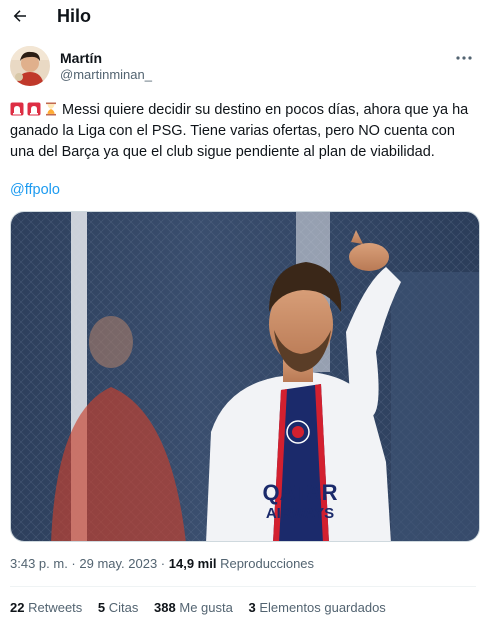 This screenshot has height=629, width=486. What do you see at coordinates (81, 58) in the screenshot?
I see `author-name: Martín` at bounding box center [81, 58].